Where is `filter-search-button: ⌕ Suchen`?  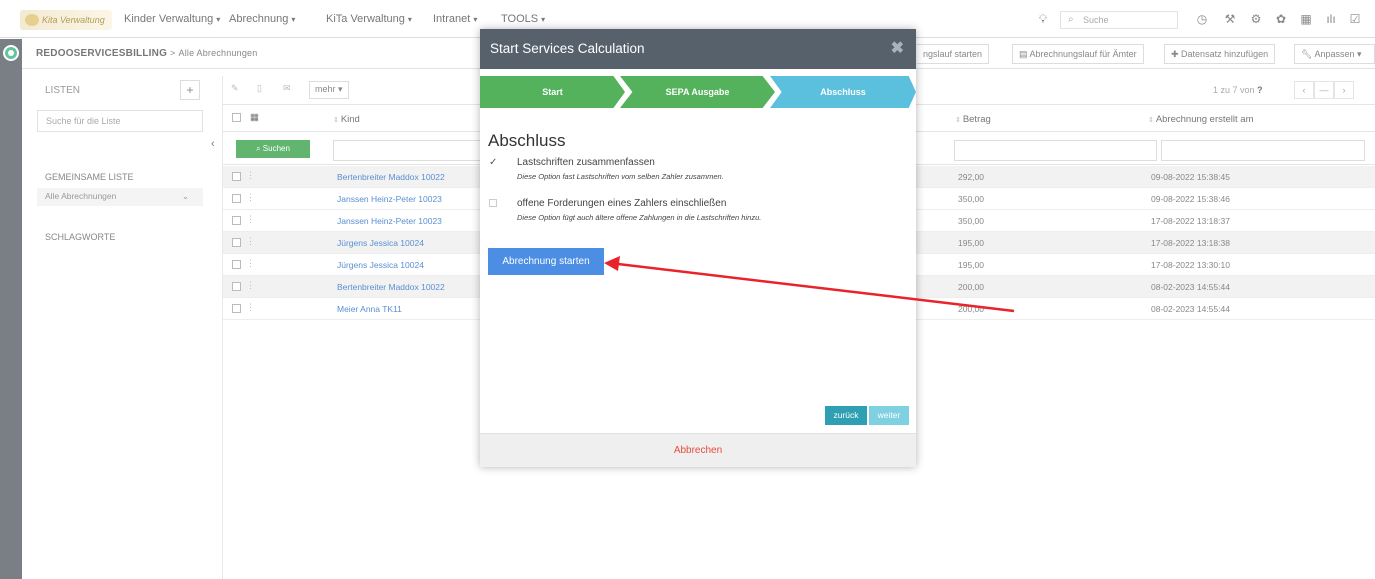 filter-search-button: ⌕ Suchen is located at coordinates (273, 149).